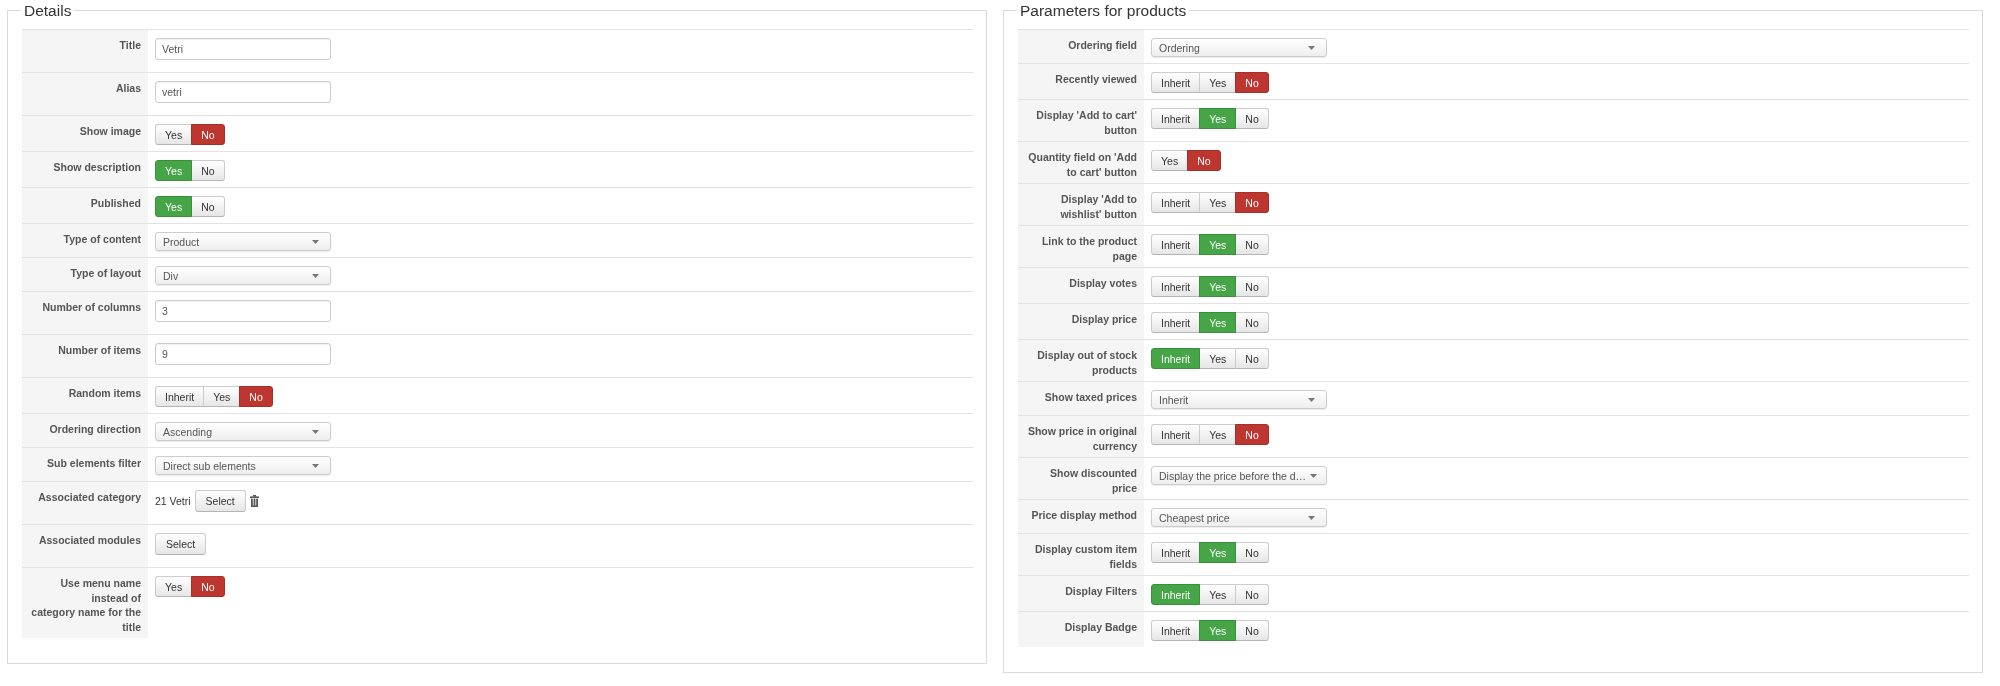 This screenshot has height=686, width=2000. Describe the element at coordinates (1098, 206) in the screenshot. I see `field-label: Display 'Add to wishlist' button` at that location.